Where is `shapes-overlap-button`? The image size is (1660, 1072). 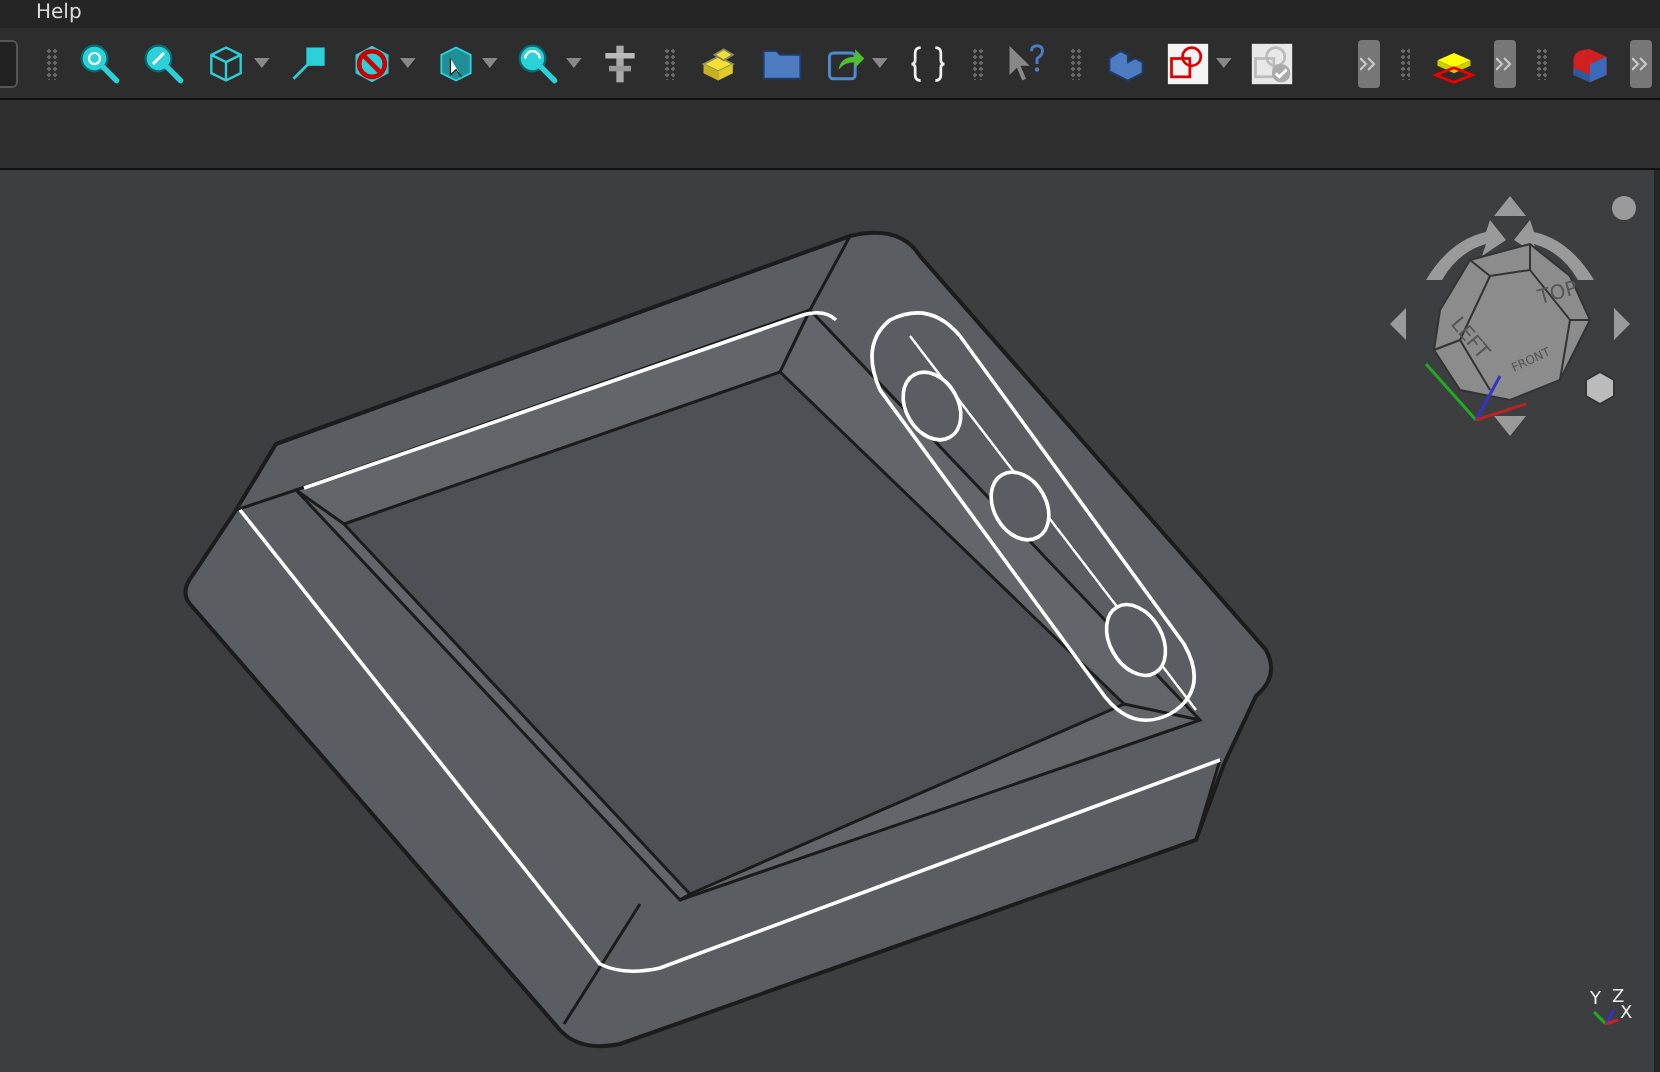 shapes-overlap-button is located at coordinates (1188, 63).